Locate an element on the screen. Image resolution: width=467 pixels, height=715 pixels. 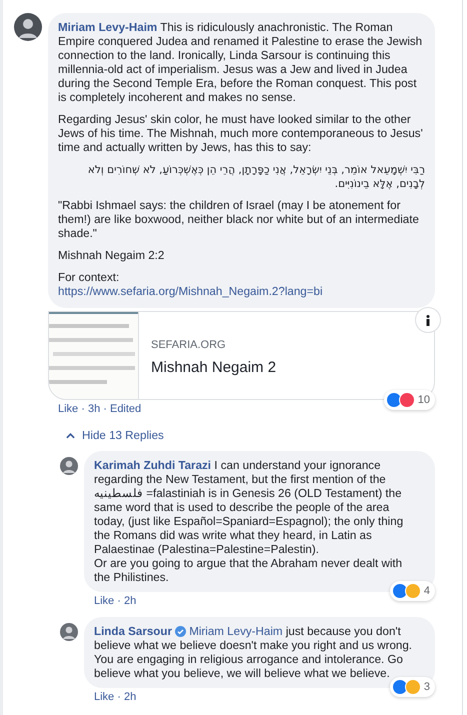
site-domain: SEFARIA.ORG is located at coordinates (189, 345).